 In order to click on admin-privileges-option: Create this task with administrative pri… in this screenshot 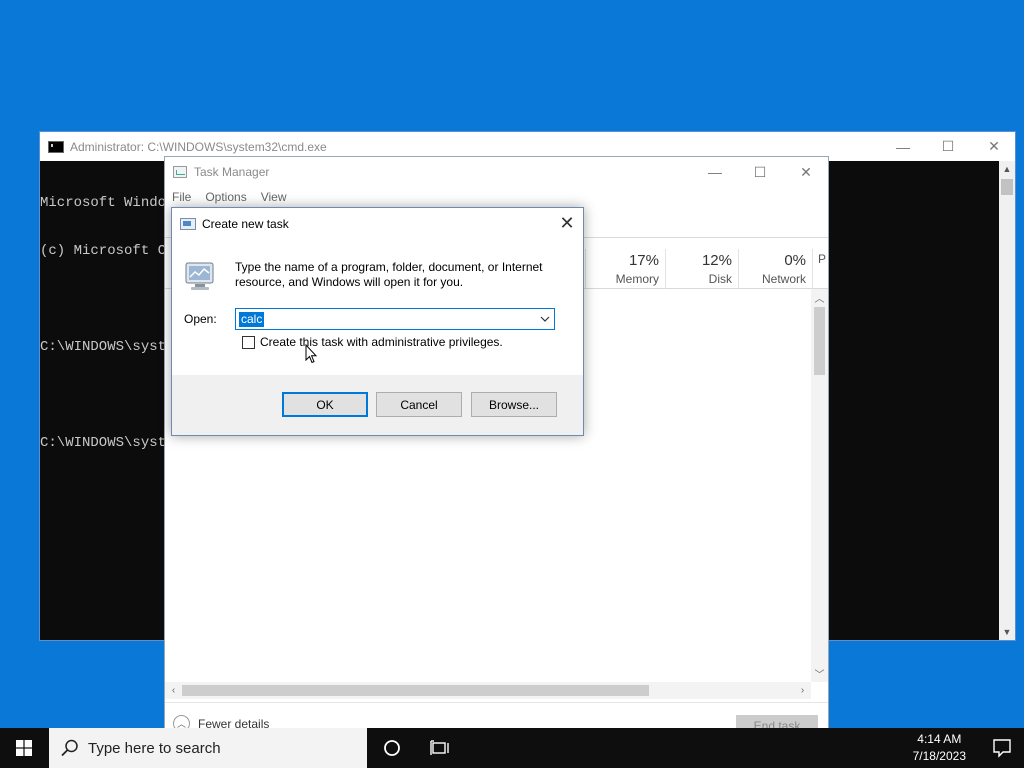, I will do `click(372, 342)`.